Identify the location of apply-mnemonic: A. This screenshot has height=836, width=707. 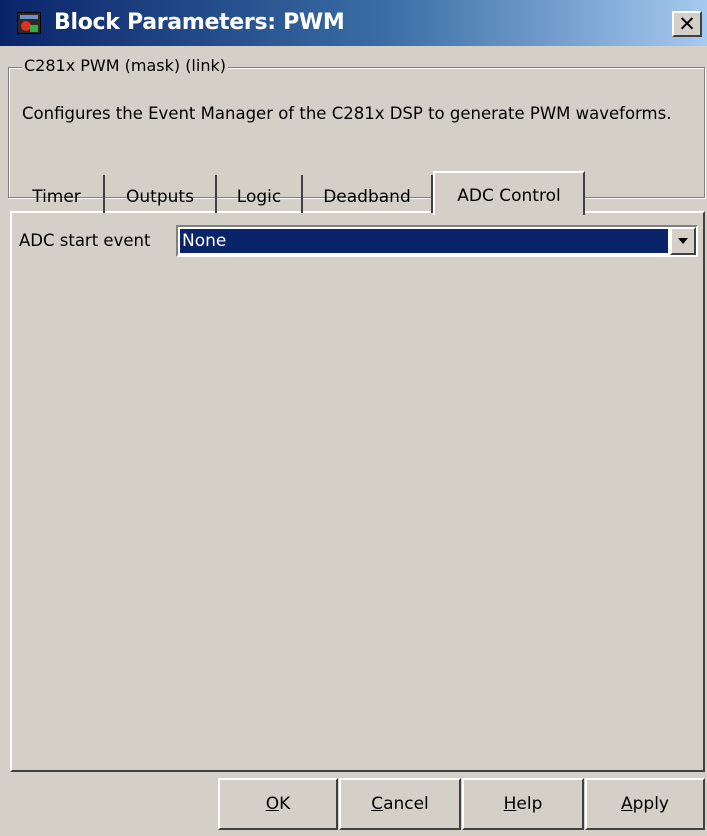
(626, 804).